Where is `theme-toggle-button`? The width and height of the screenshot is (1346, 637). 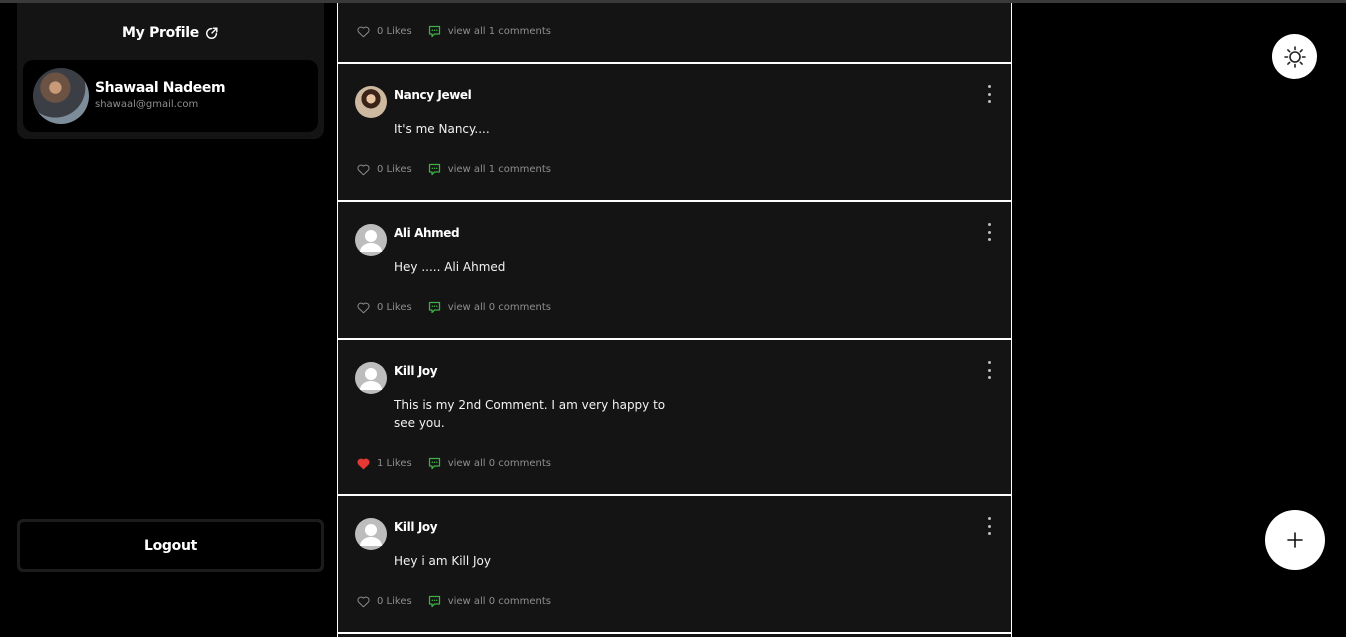 theme-toggle-button is located at coordinates (1294, 56).